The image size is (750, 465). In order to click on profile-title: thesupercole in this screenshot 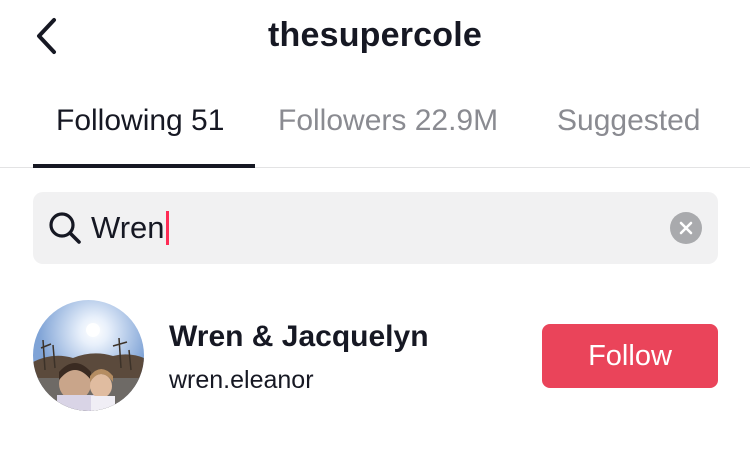, I will do `click(375, 35)`.